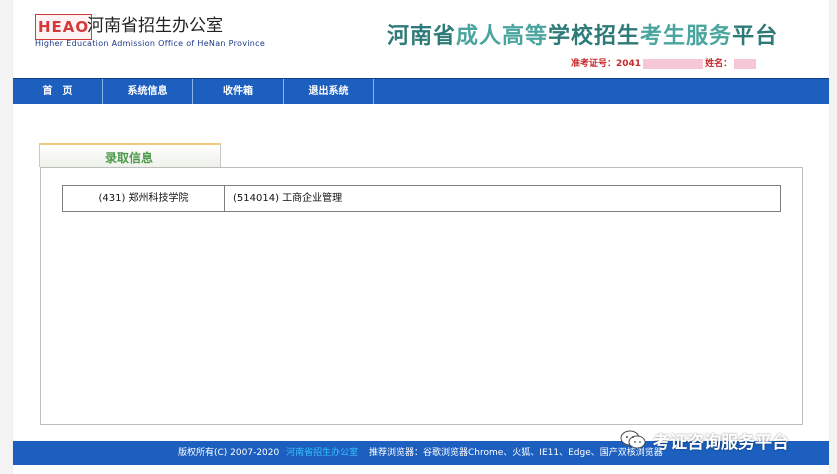 The image size is (837, 474). Describe the element at coordinates (144, 198) in the screenshot. I see `admitted-school: (431) 郑州科技学院` at that location.